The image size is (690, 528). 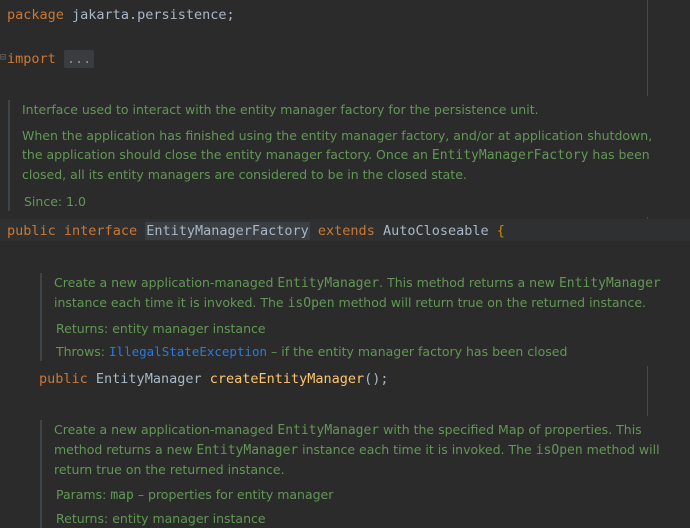 What do you see at coordinates (31, 59) in the screenshot?
I see `import-keyword: import` at bounding box center [31, 59].